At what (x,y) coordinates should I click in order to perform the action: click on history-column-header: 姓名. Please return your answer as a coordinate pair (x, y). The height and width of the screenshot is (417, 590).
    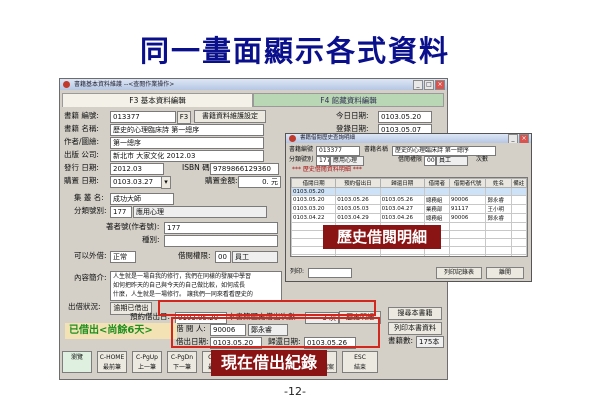
    Looking at the image, I should click on (498, 183).